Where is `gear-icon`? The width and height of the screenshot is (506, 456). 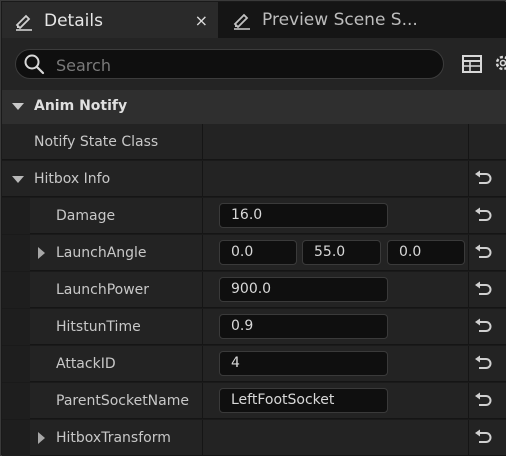
gear-icon is located at coordinates (499, 63).